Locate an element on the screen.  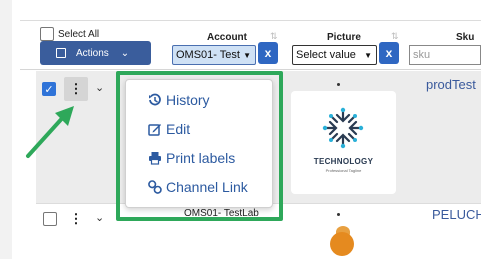
actions-label: Actions is located at coordinates (92, 53).